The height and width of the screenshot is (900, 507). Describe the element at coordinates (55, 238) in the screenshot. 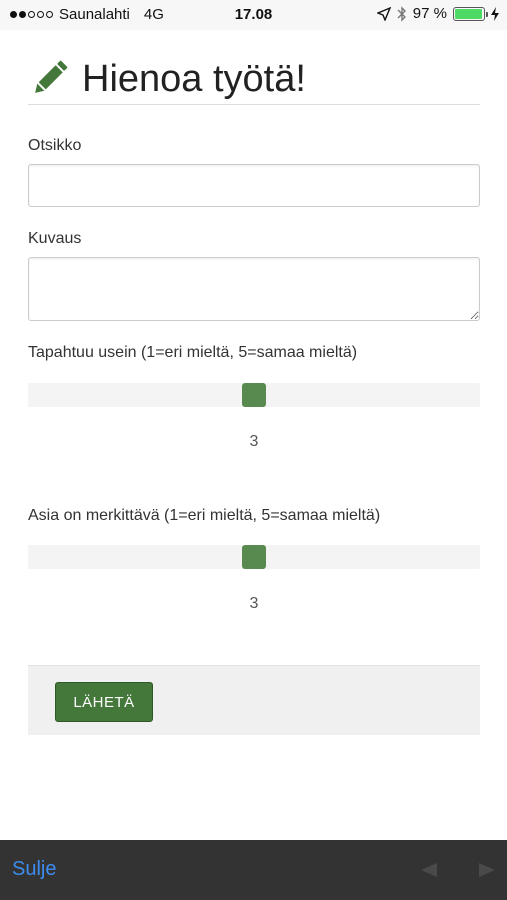

I see `kuvaus-label: Kuvaus` at that location.